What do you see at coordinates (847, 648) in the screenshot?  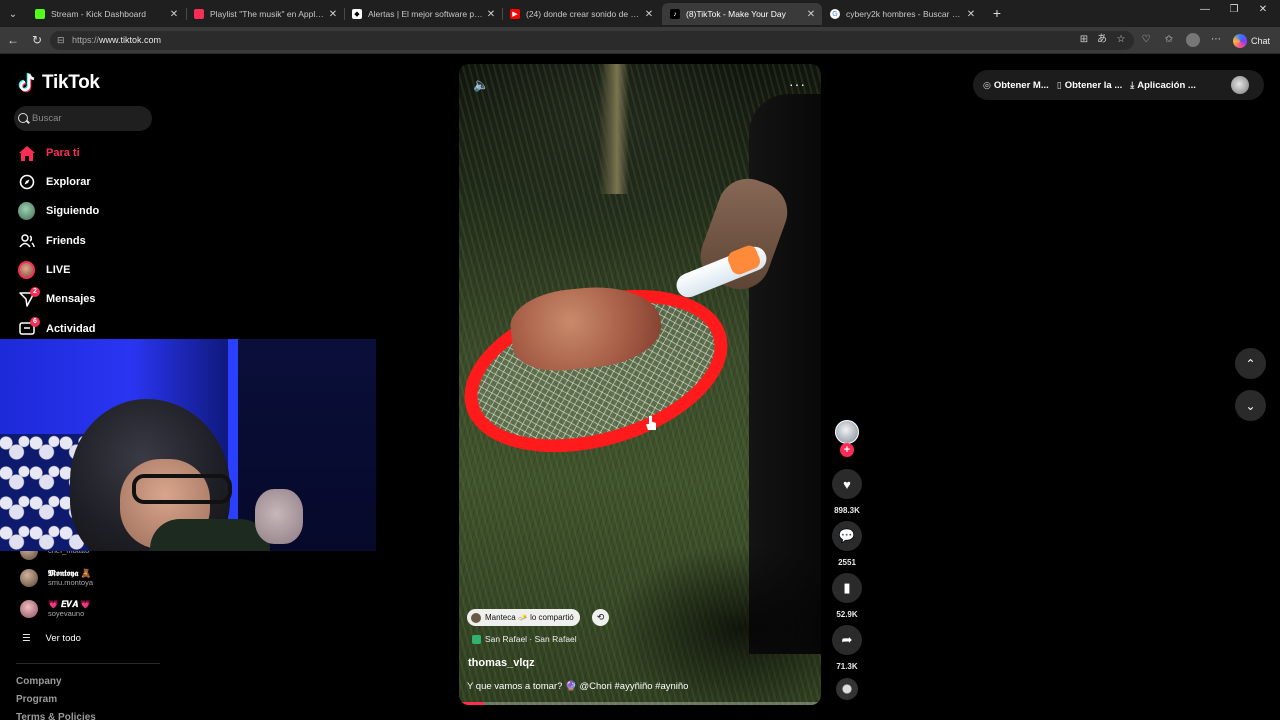 I see `share-button: ➦ 71.3K` at bounding box center [847, 648].